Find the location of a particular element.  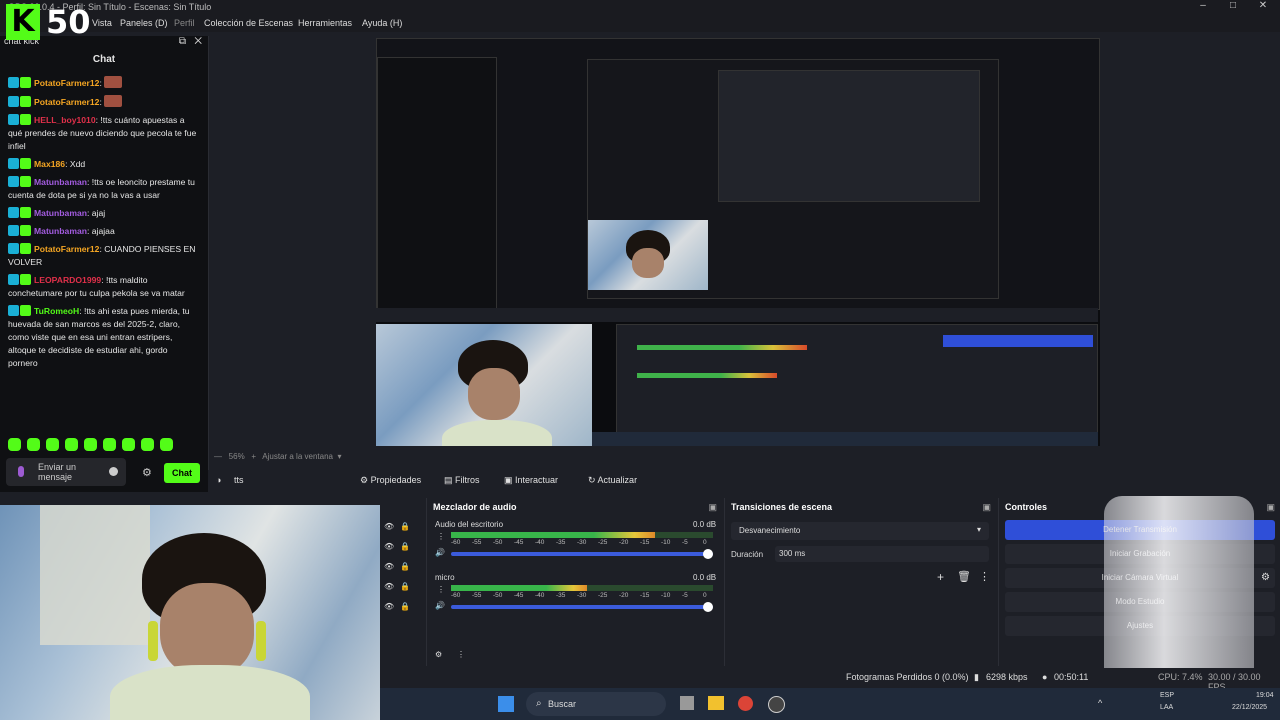

zoom-out-icon: — is located at coordinates (218, 456).